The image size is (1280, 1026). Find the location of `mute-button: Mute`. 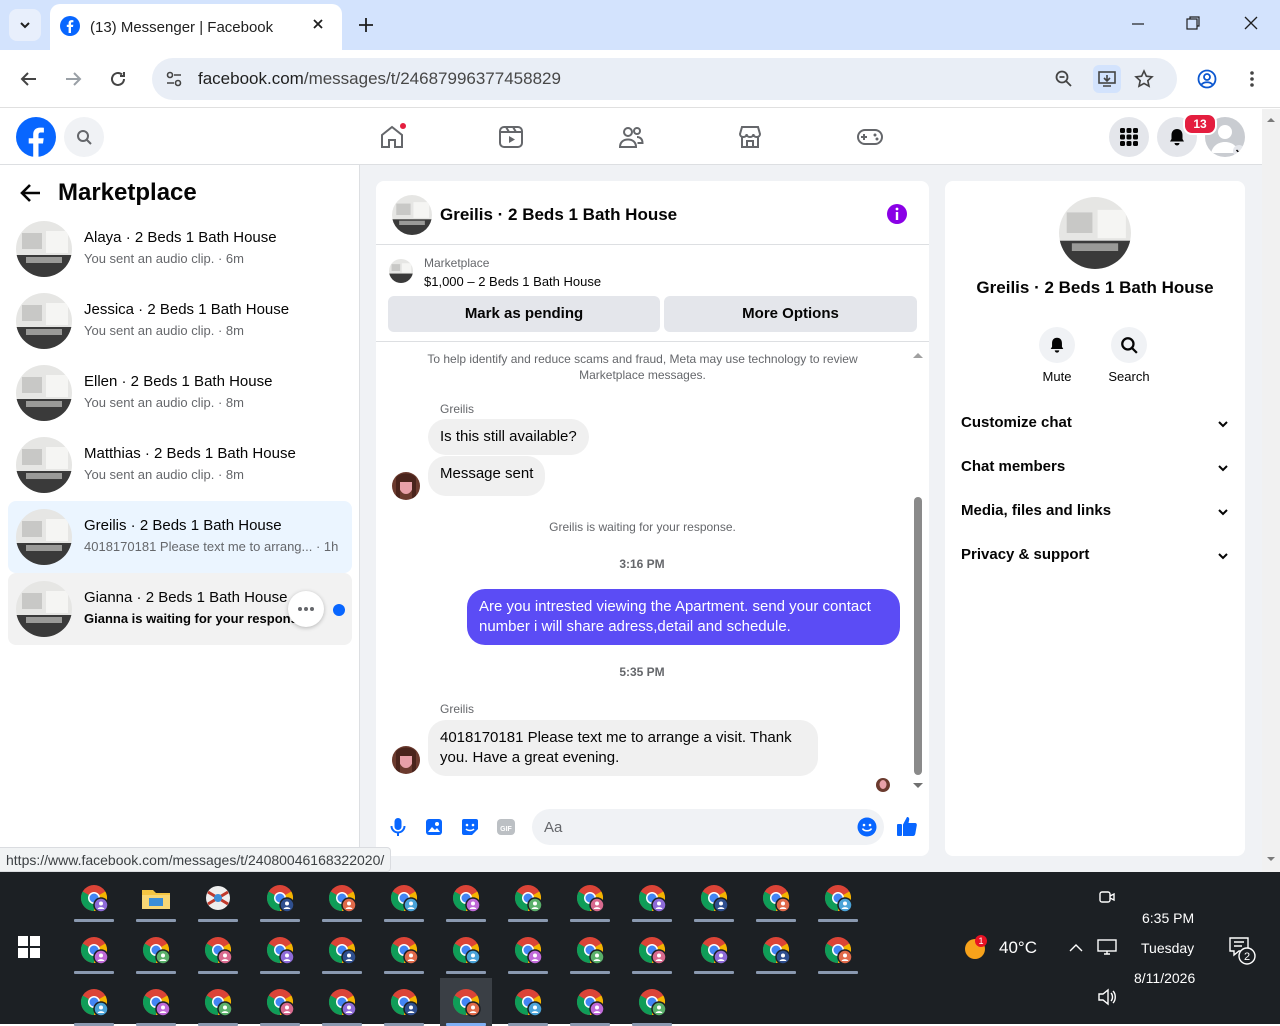

mute-button: Mute is located at coordinates (1057, 355).